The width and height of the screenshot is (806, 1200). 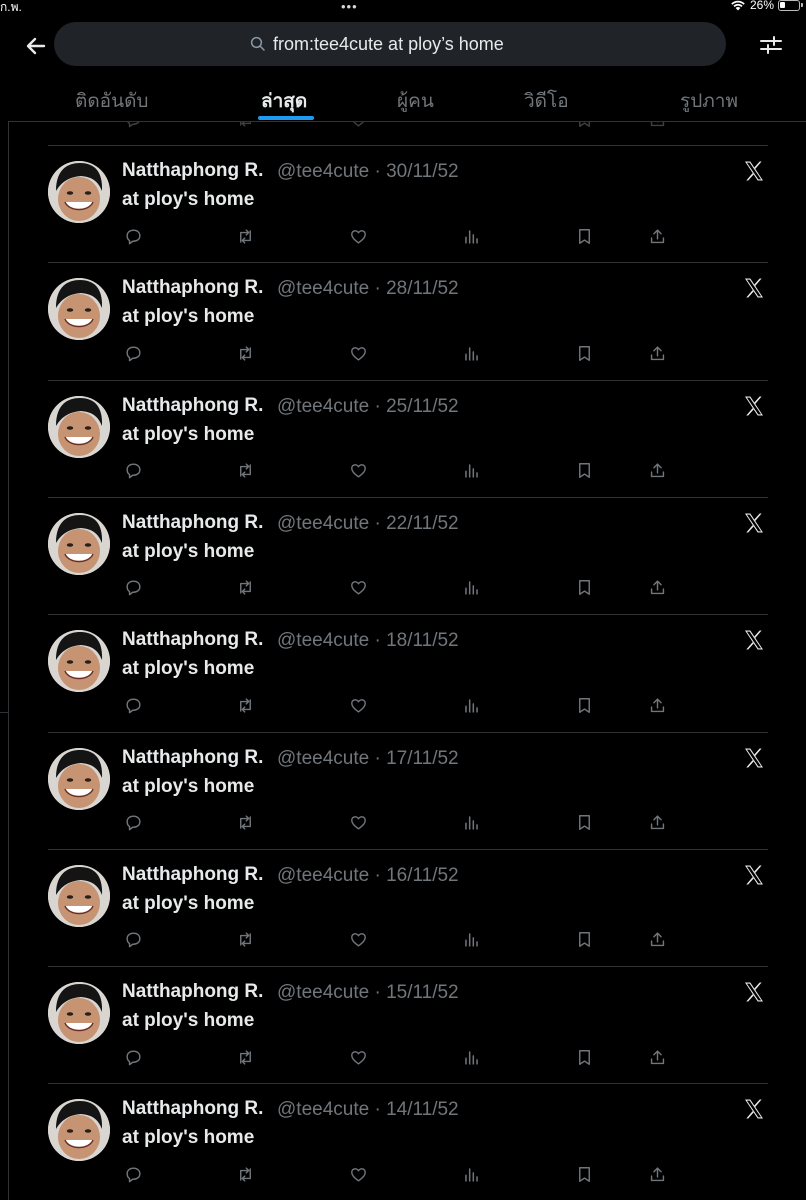 I want to click on tab-people: ผู้คน, so click(x=415, y=101).